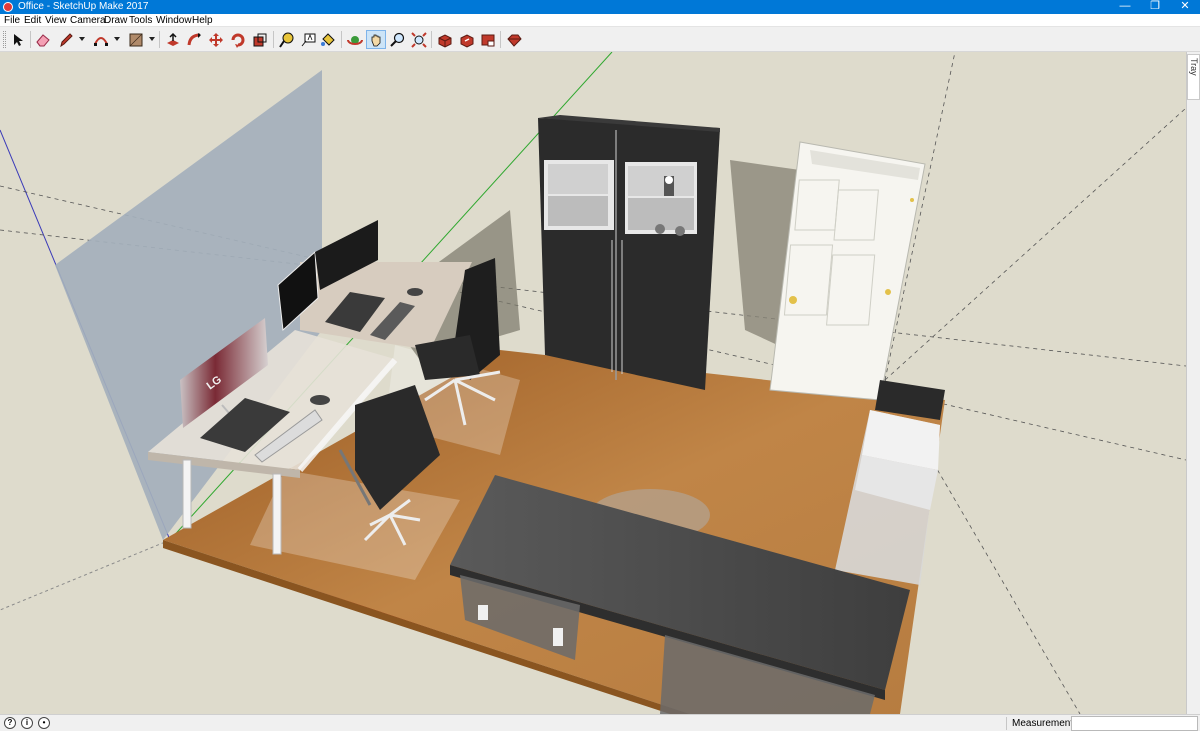  What do you see at coordinates (1134, 723) in the screenshot?
I see `measurements-input` at bounding box center [1134, 723].